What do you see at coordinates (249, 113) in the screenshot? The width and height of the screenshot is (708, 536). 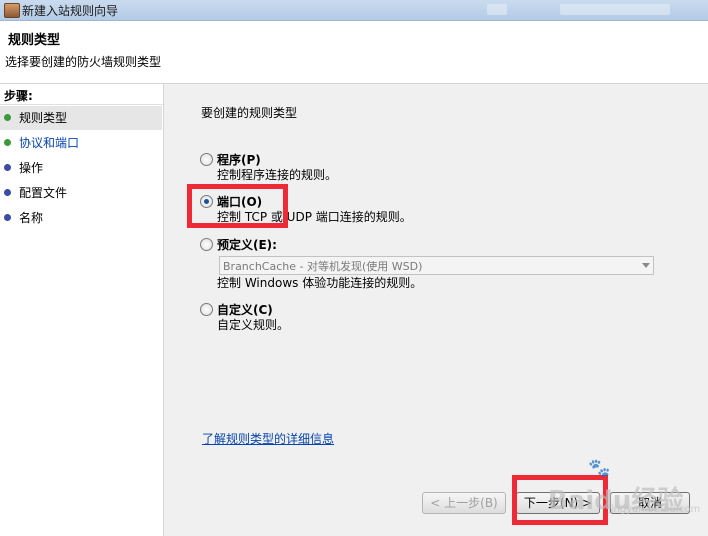 I see `rule-type-question: 要创建的规则类型` at bounding box center [249, 113].